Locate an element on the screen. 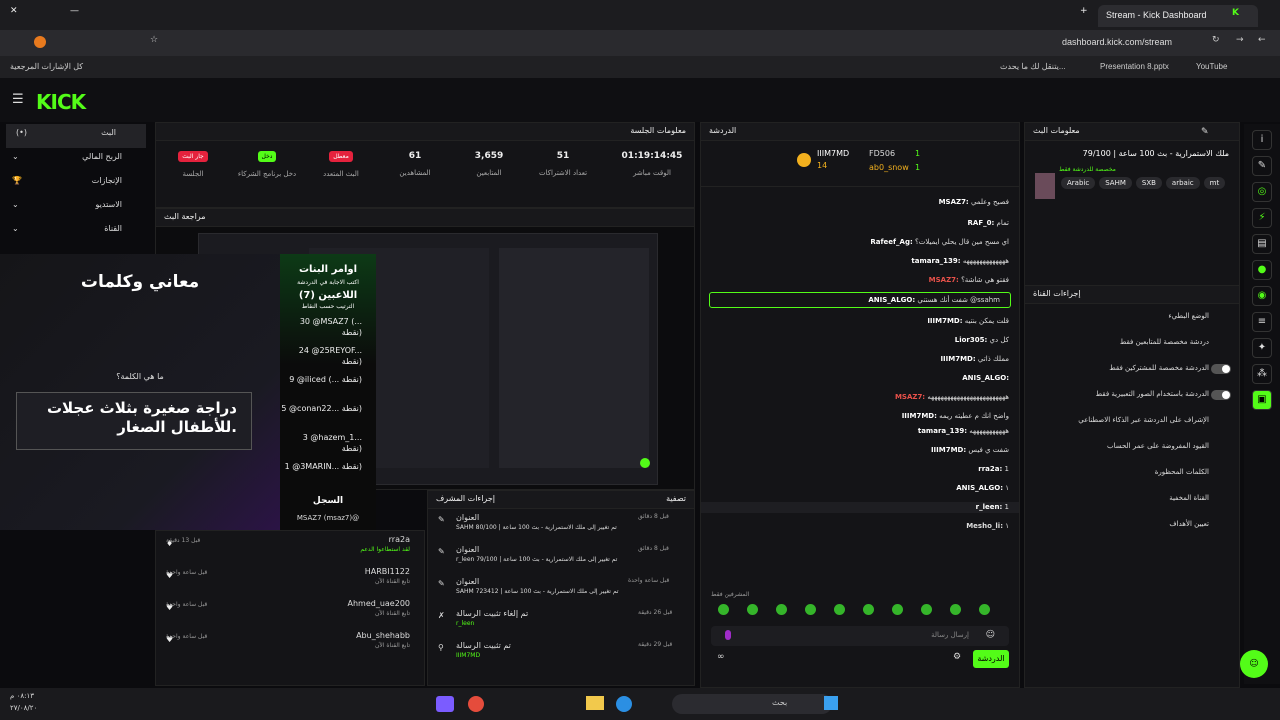  kick-logo: KICK is located at coordinates (61, 102).